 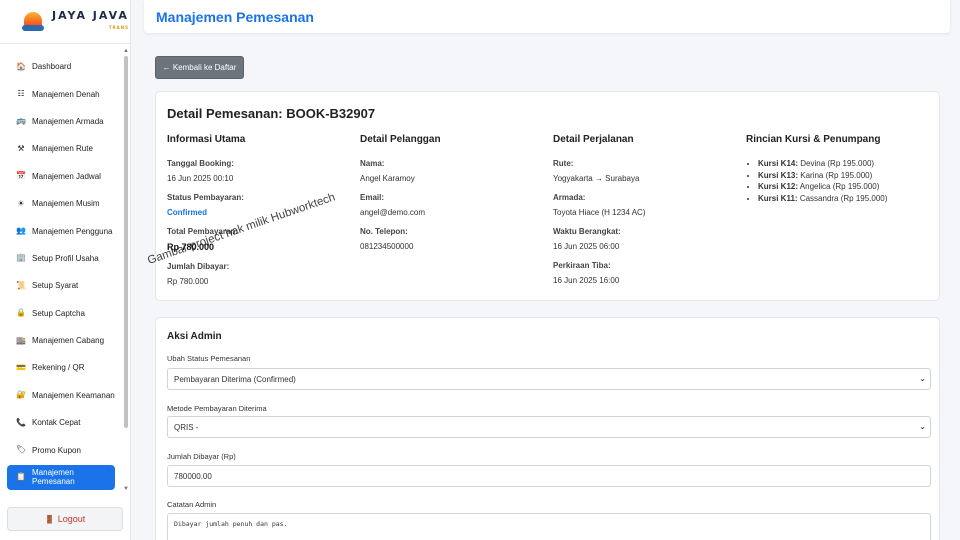 I want to click on payment-method-select: QRIS - ⌄, so click(x=549, y=427).